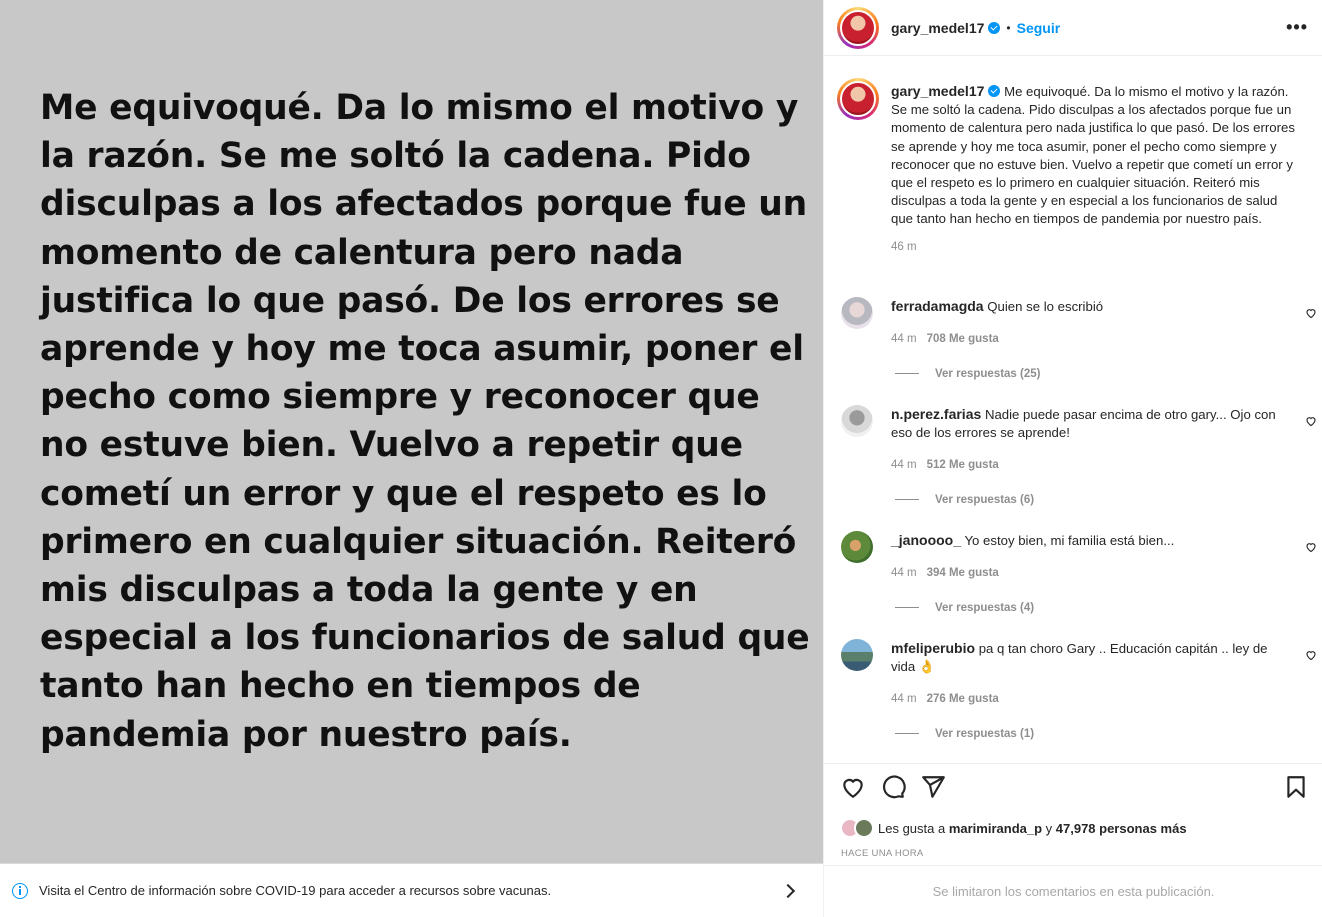 Image resolution: width=1322 pixels, height=917 pixels. Describe the element at coordinates (1121, 828) in the screenshot. I see `likes-count: 47,978 personas más` at that location.